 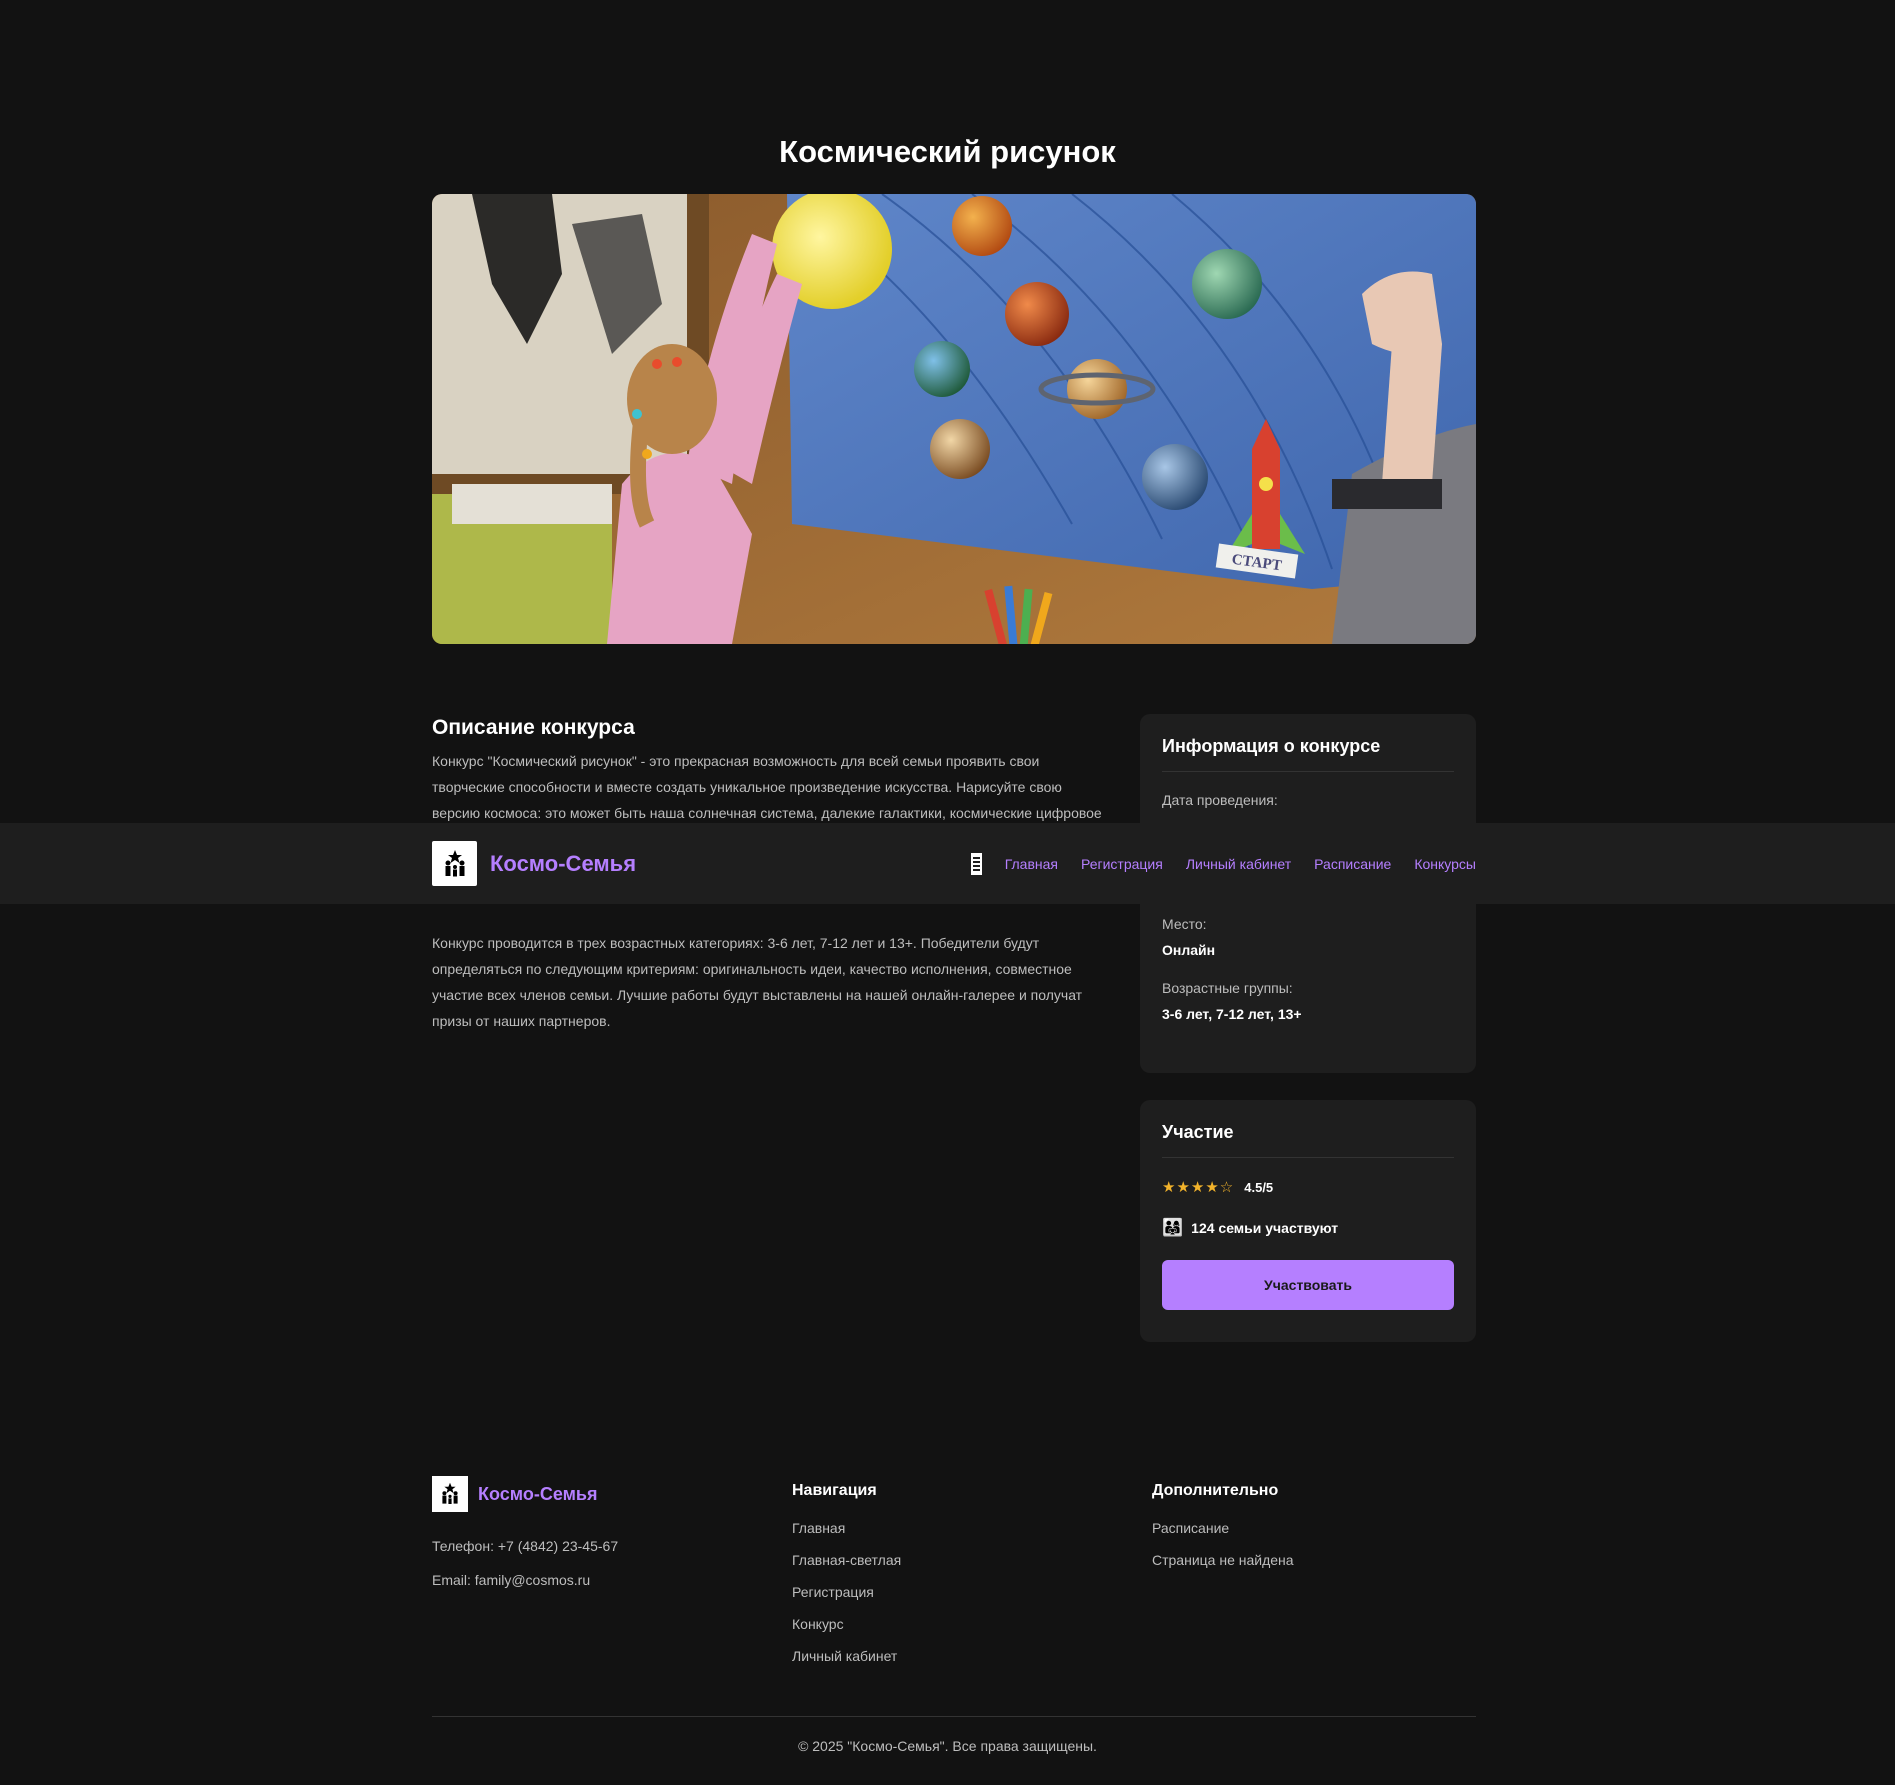 I want to click on family-icon: 👨‍👩‍👧, so click(x=1173, y=1227).